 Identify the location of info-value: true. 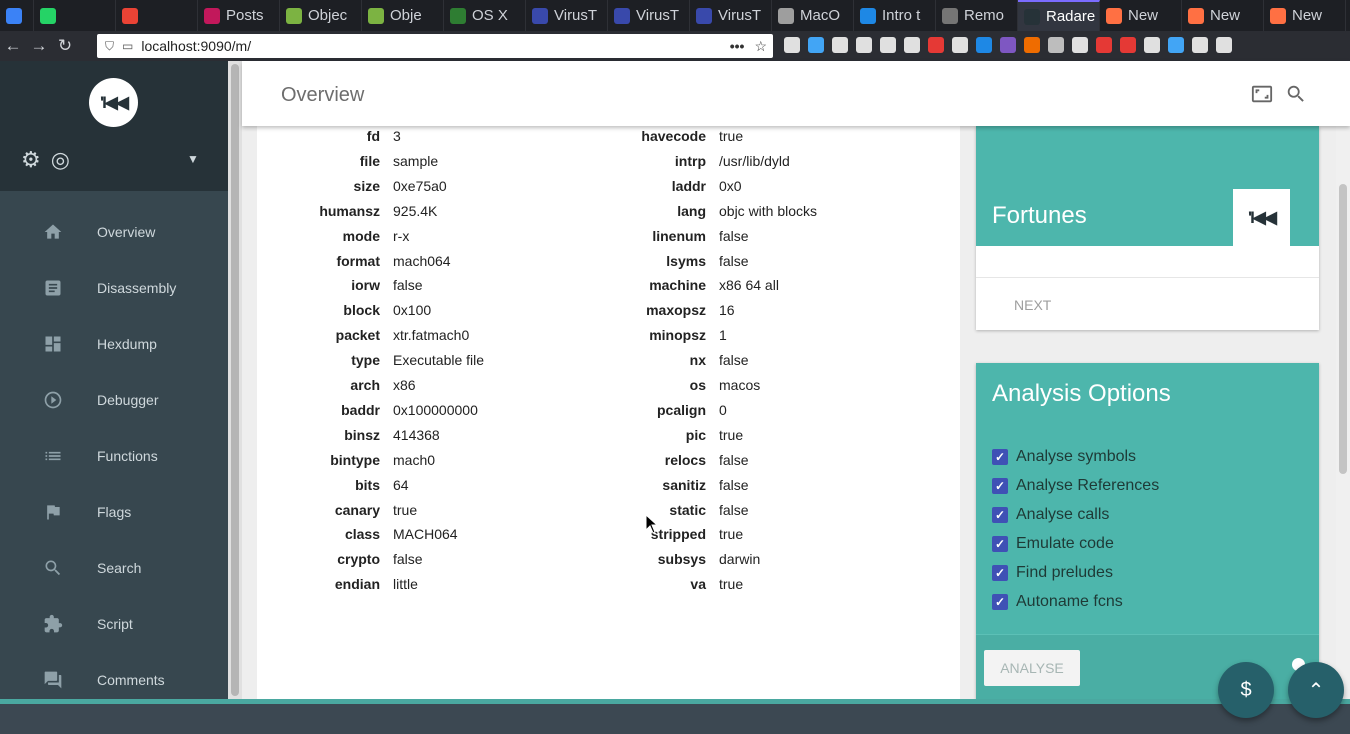
(731, 584).